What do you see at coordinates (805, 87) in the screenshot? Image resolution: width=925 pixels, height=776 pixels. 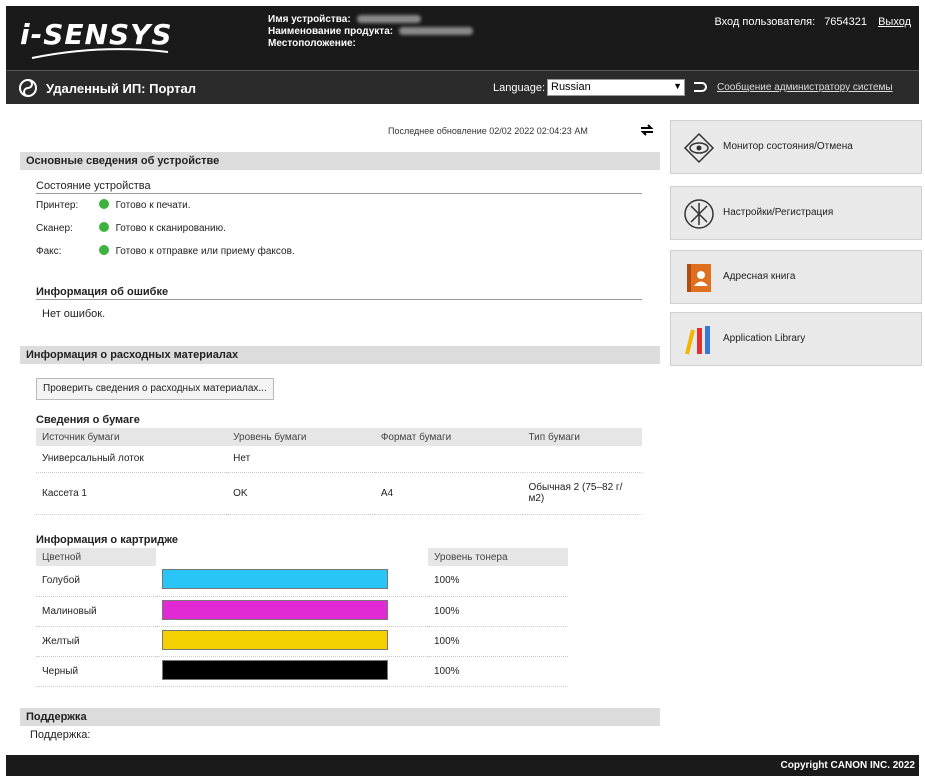 I see `admin-message-link: Сообщение администратору системы` at bounding box center [805, 87].